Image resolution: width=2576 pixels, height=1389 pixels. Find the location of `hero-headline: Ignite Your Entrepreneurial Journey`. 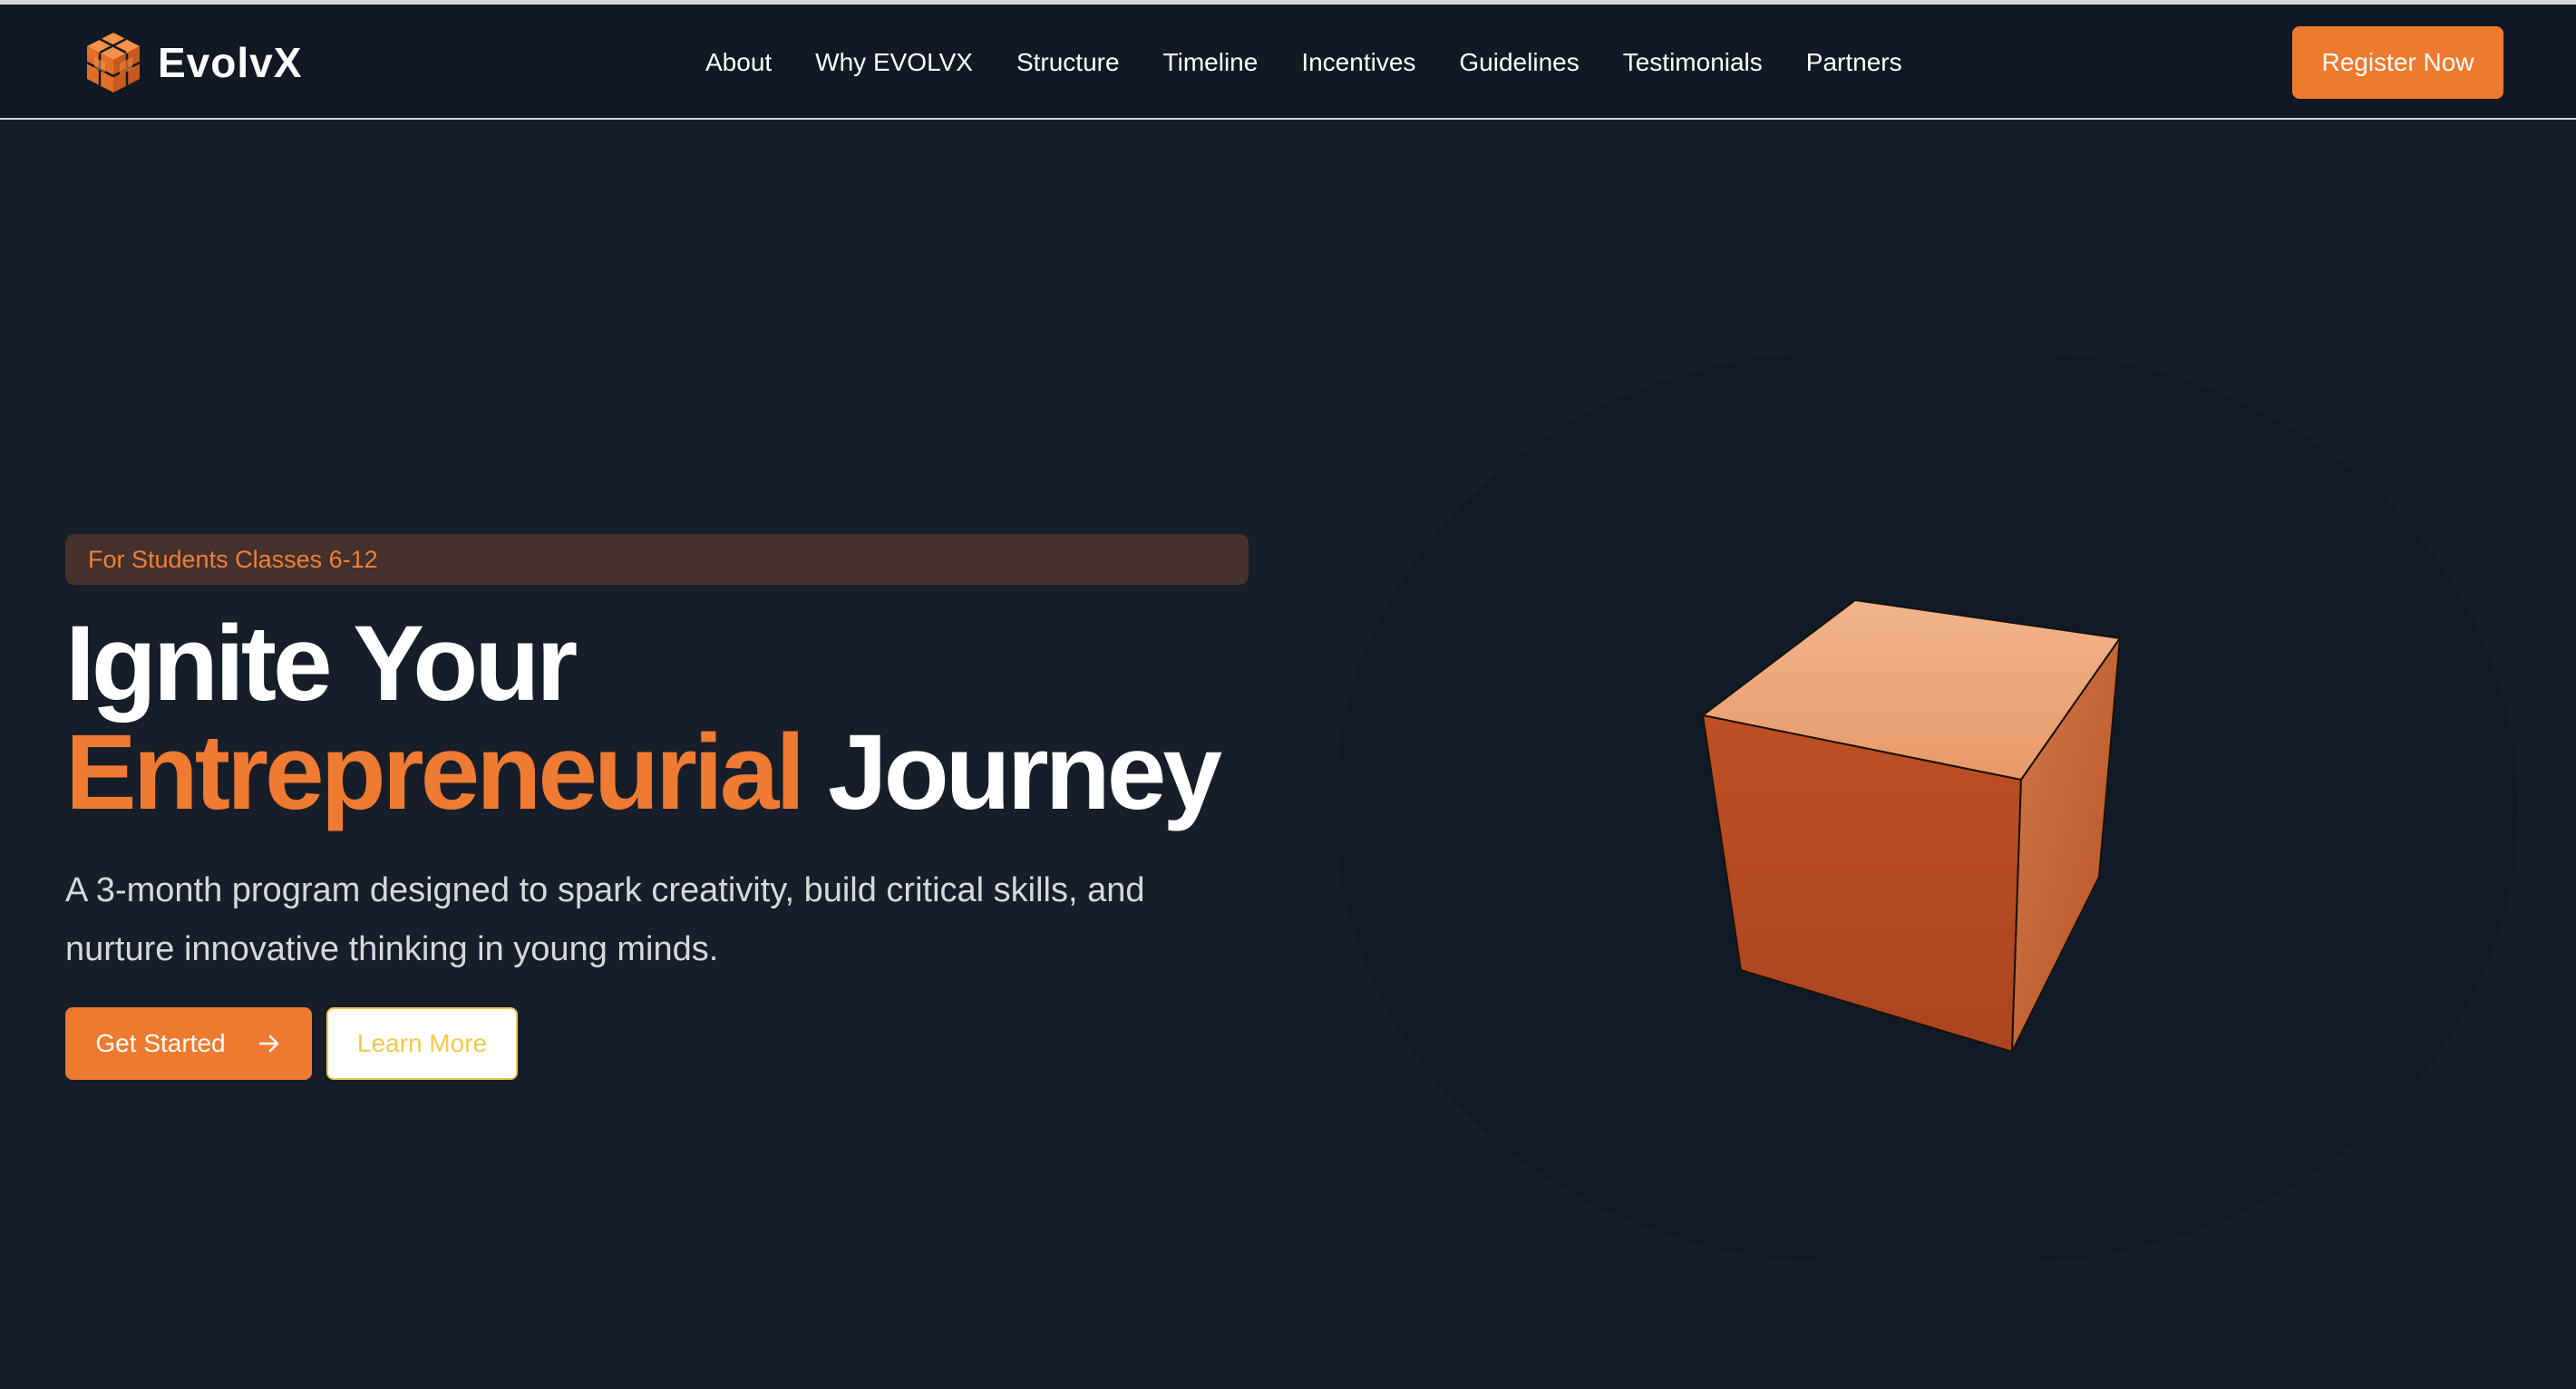

hero-headline: Ignite Your Entrepreneurial Journey is located at coordinates (700, 718).